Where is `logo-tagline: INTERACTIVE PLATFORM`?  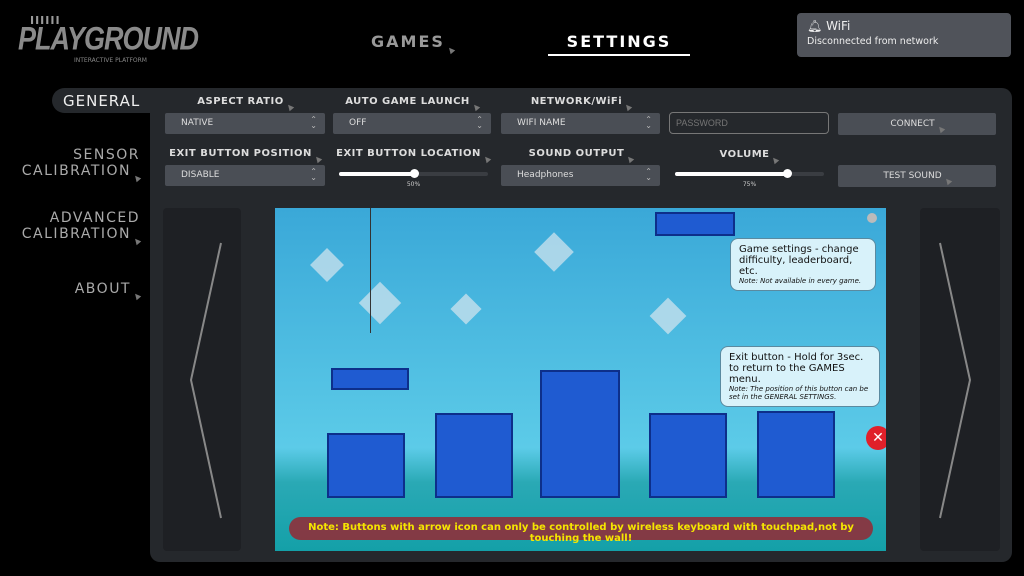 logo-tagline: INTERACTIVE PLATFORM is located at coordinates (110, 60).